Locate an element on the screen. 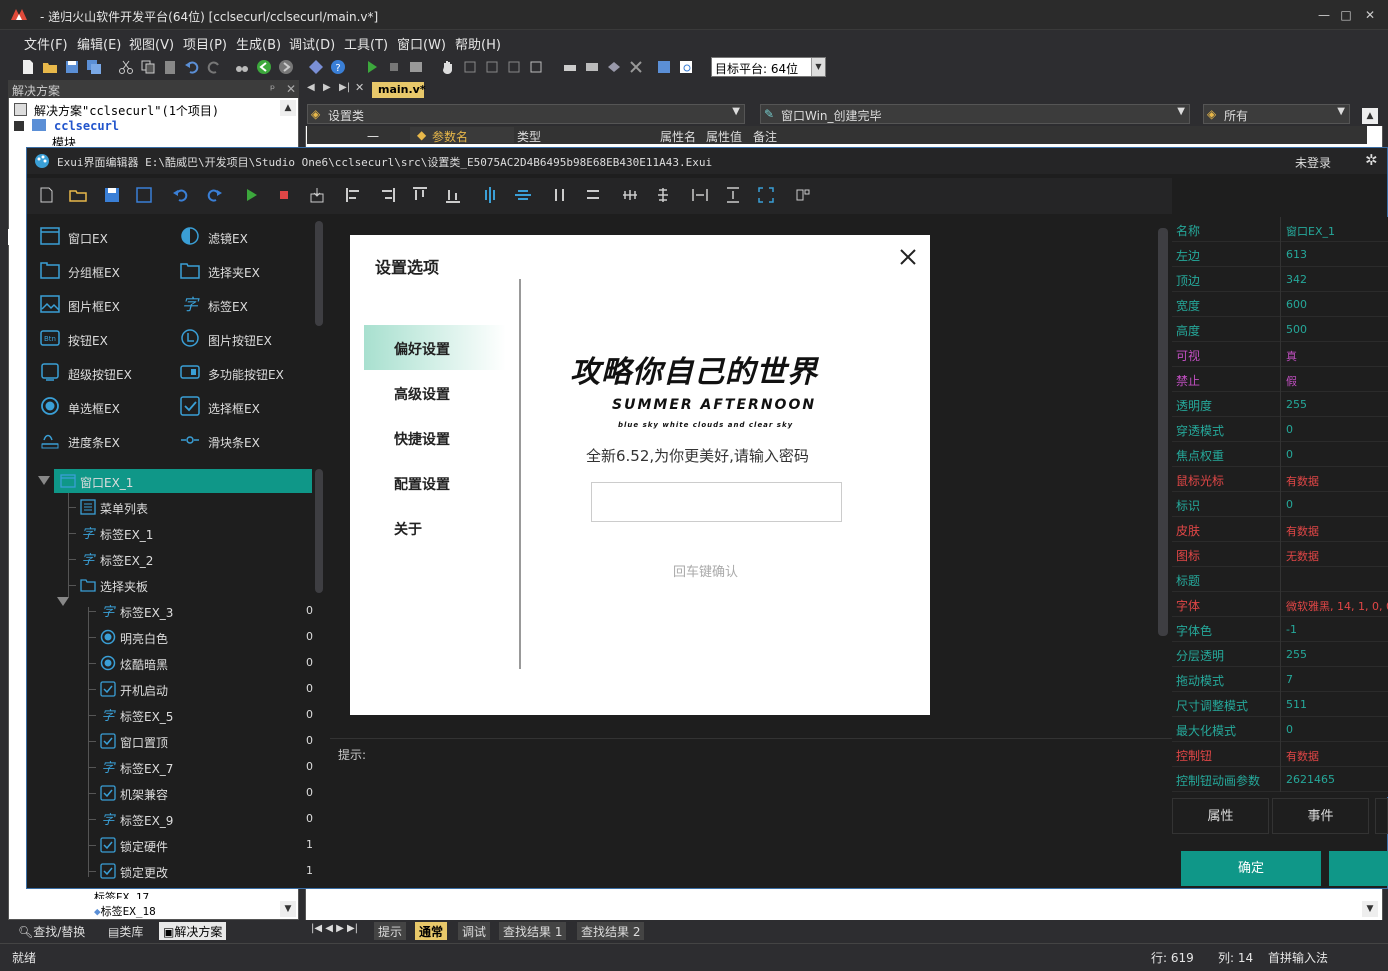  tab-find-replace: 🔍︎查找/替换 is located at coordinates (51, 931).